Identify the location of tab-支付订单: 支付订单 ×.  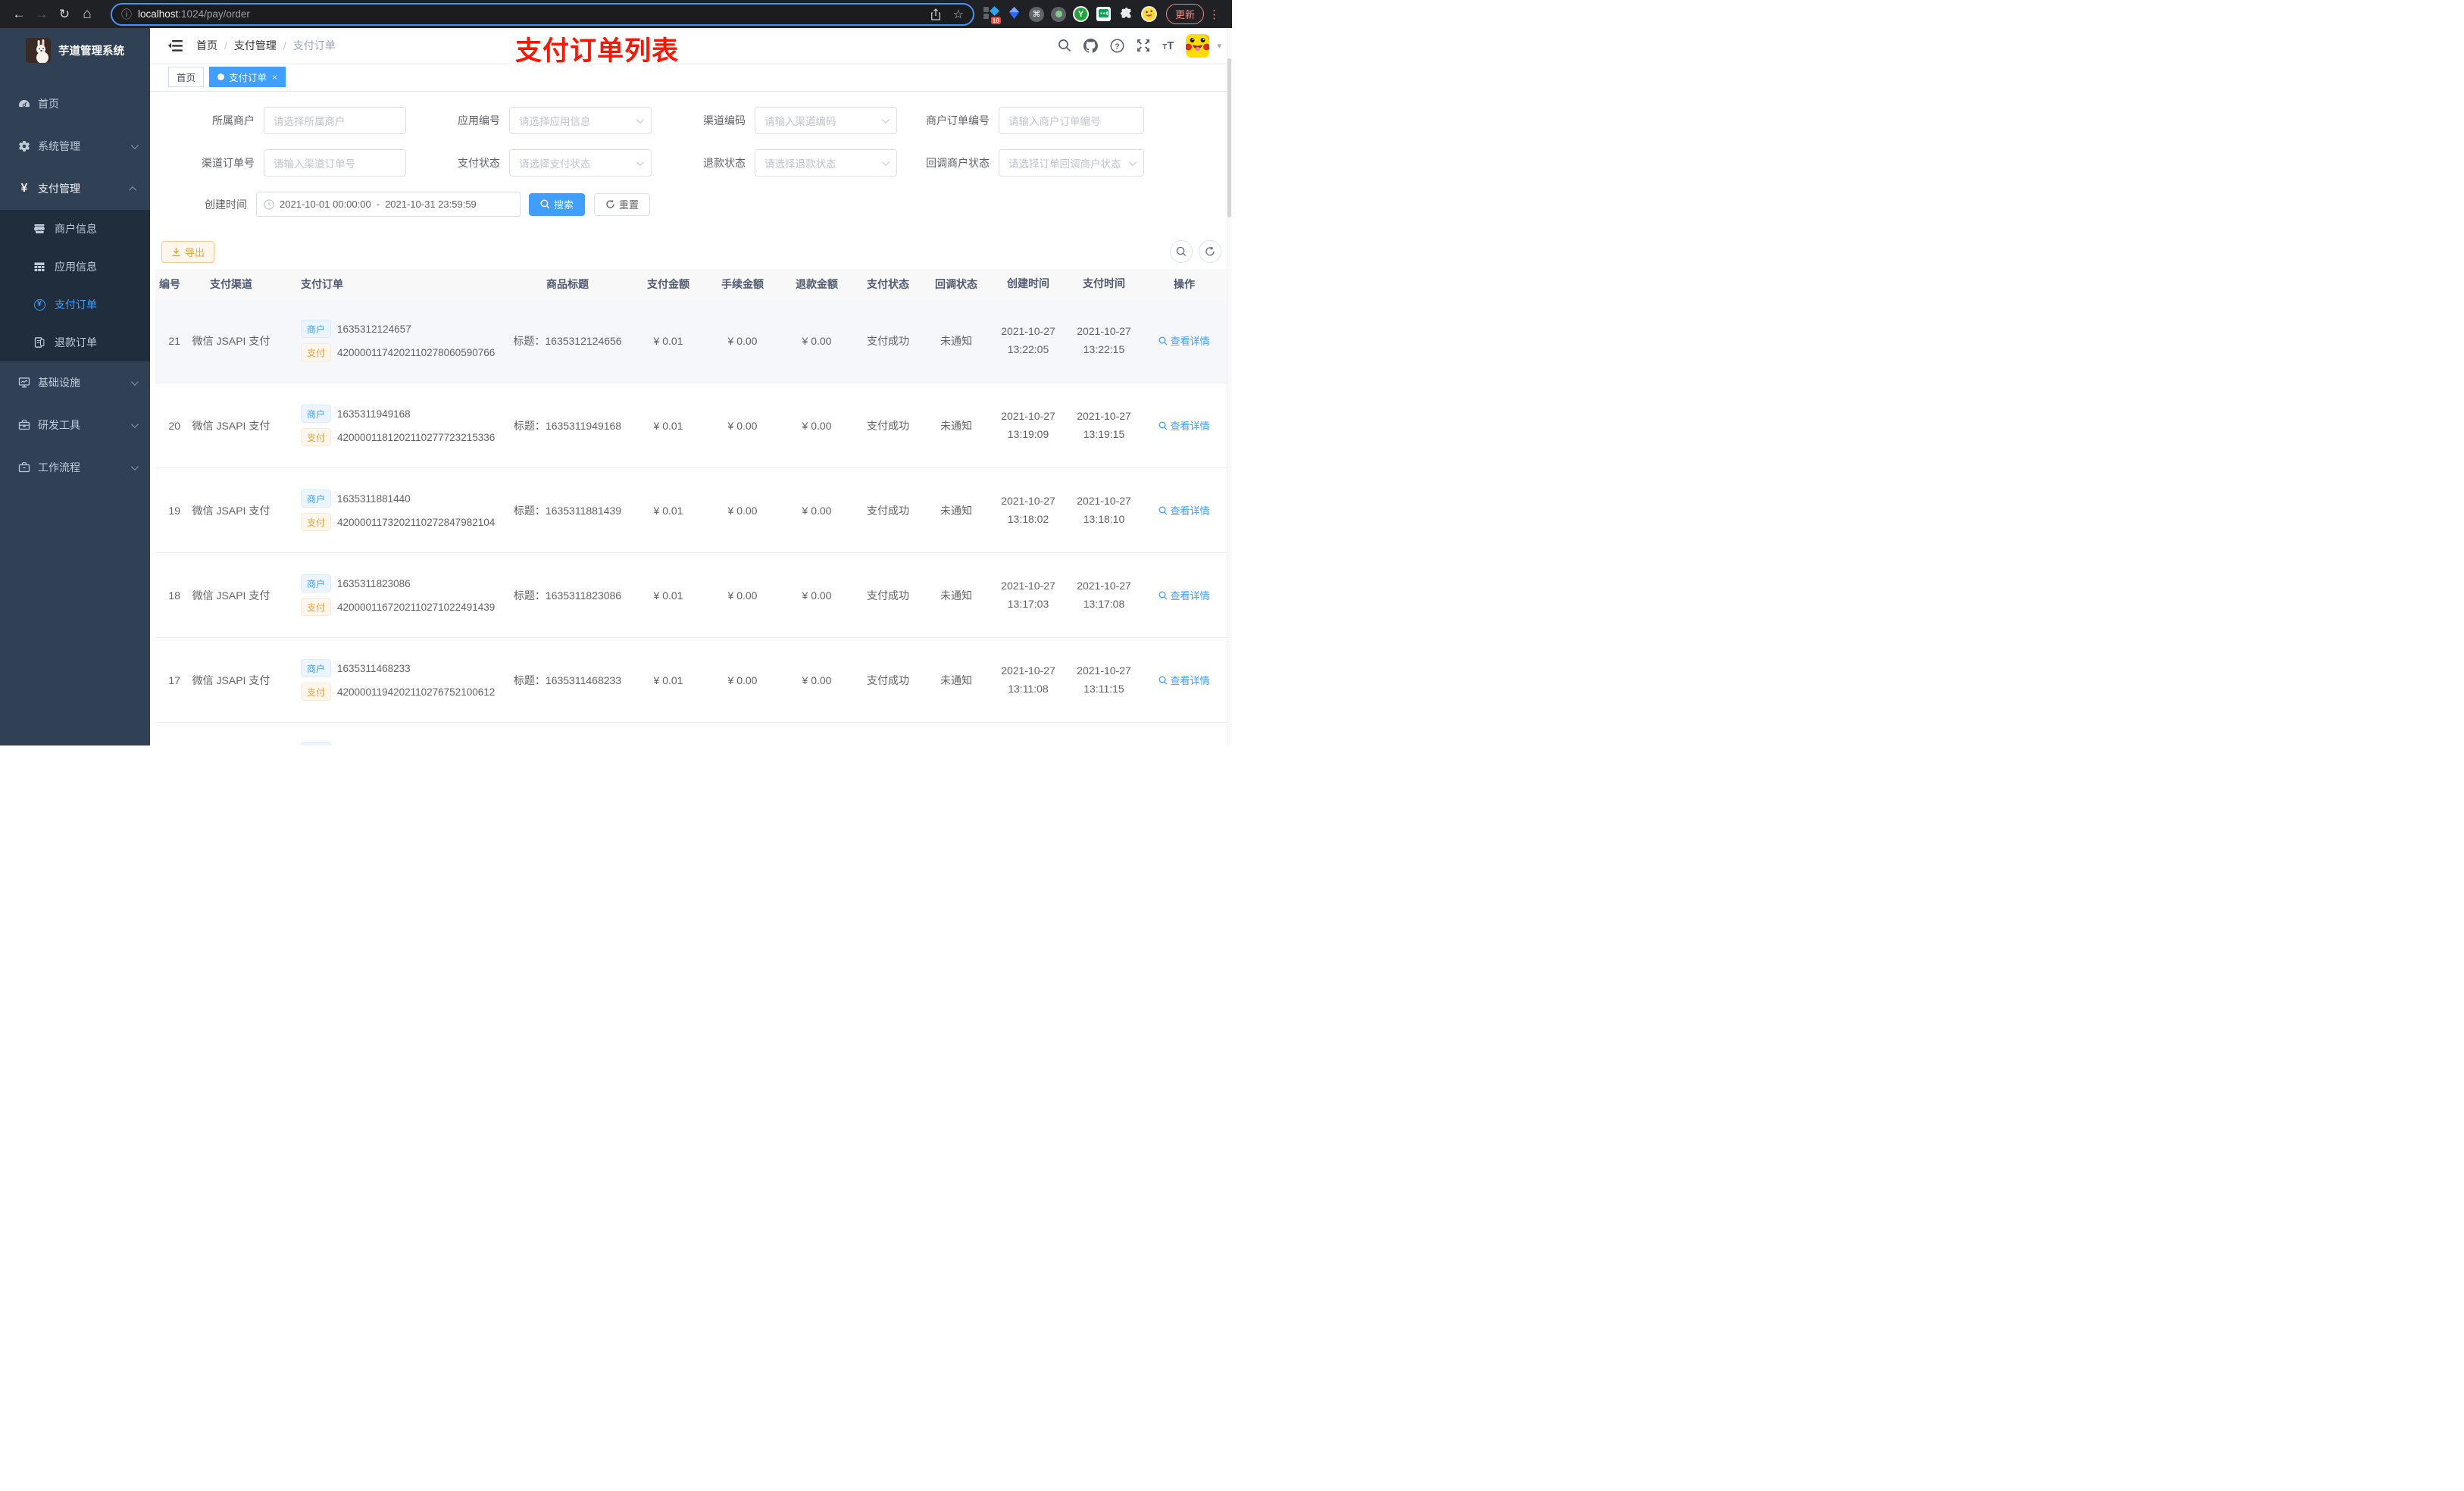
(247, 77).